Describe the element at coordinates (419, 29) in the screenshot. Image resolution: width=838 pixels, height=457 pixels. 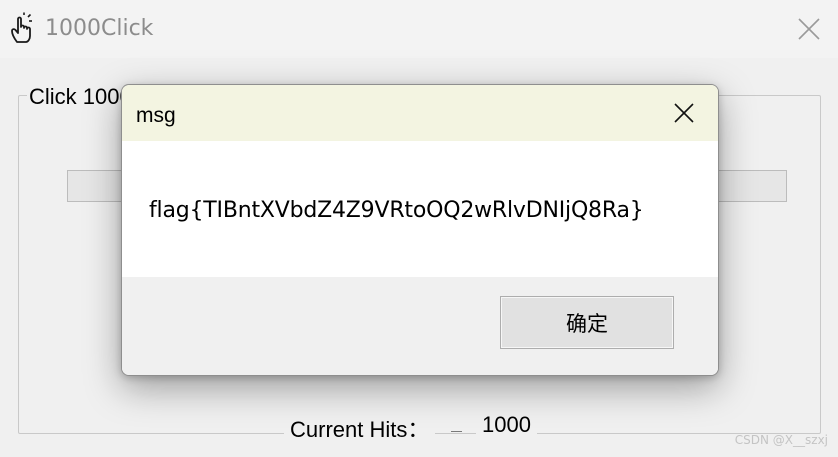
I see `title-bar: 1000Click` at that location.